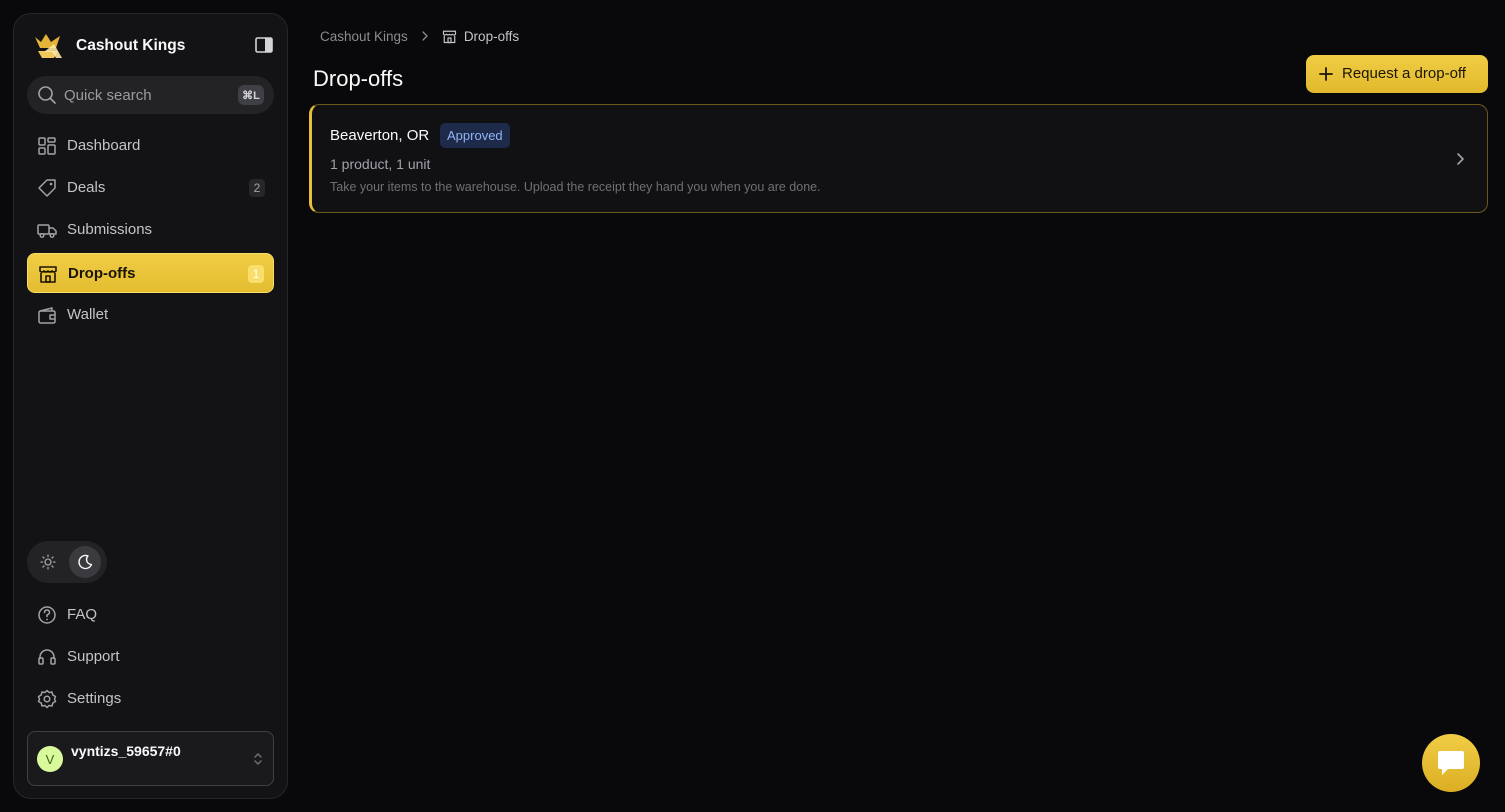  What do you see at coordinates (380, 135) in the screenshot?
I see `drop-off-location: Beaverton, OR` at bounding box center [380, 135].